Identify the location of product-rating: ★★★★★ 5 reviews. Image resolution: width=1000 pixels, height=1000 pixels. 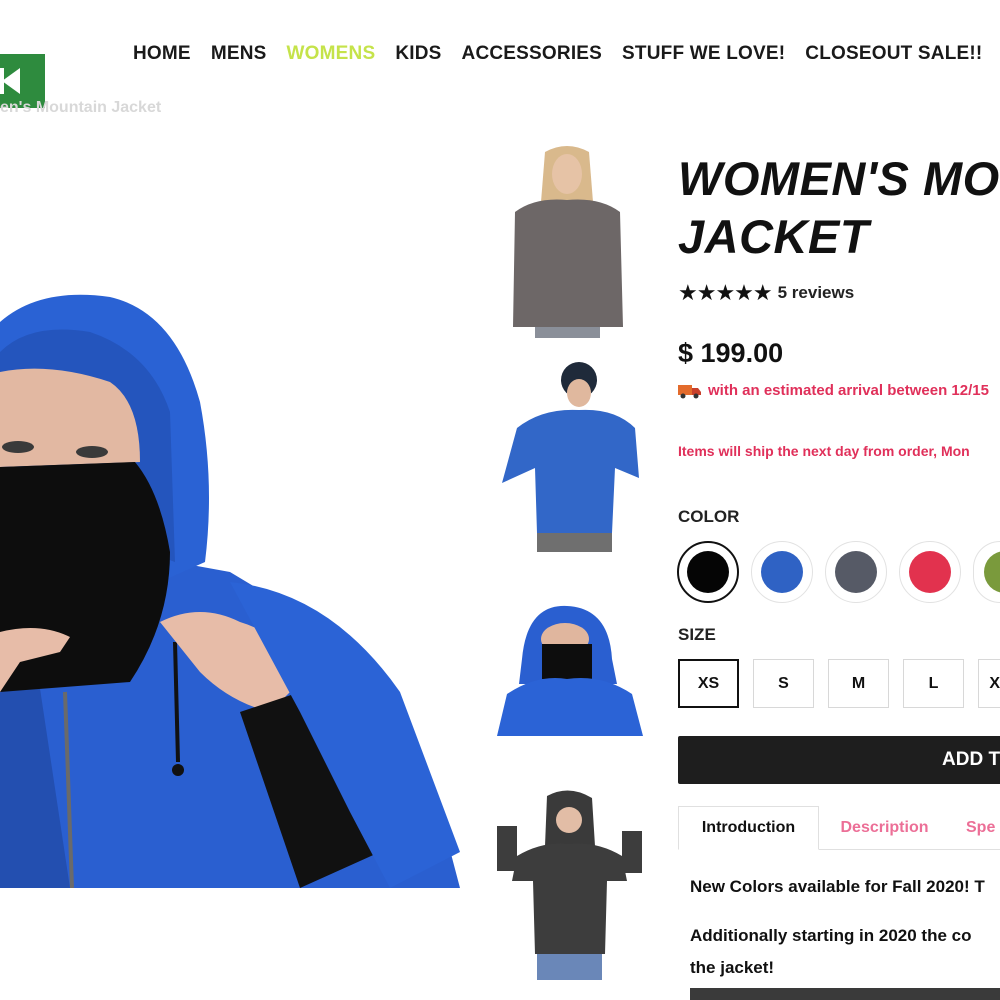
(766, 293).